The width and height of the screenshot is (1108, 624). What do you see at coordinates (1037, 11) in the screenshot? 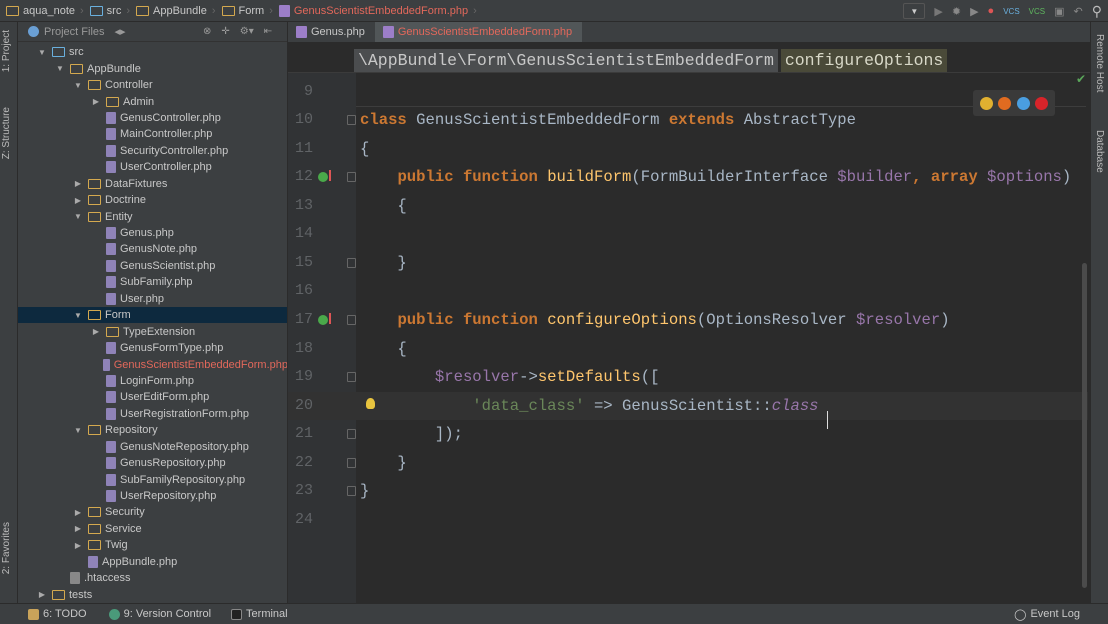
I see `vcs-commit-icon: VCS` at bounding box center [1037, 11].